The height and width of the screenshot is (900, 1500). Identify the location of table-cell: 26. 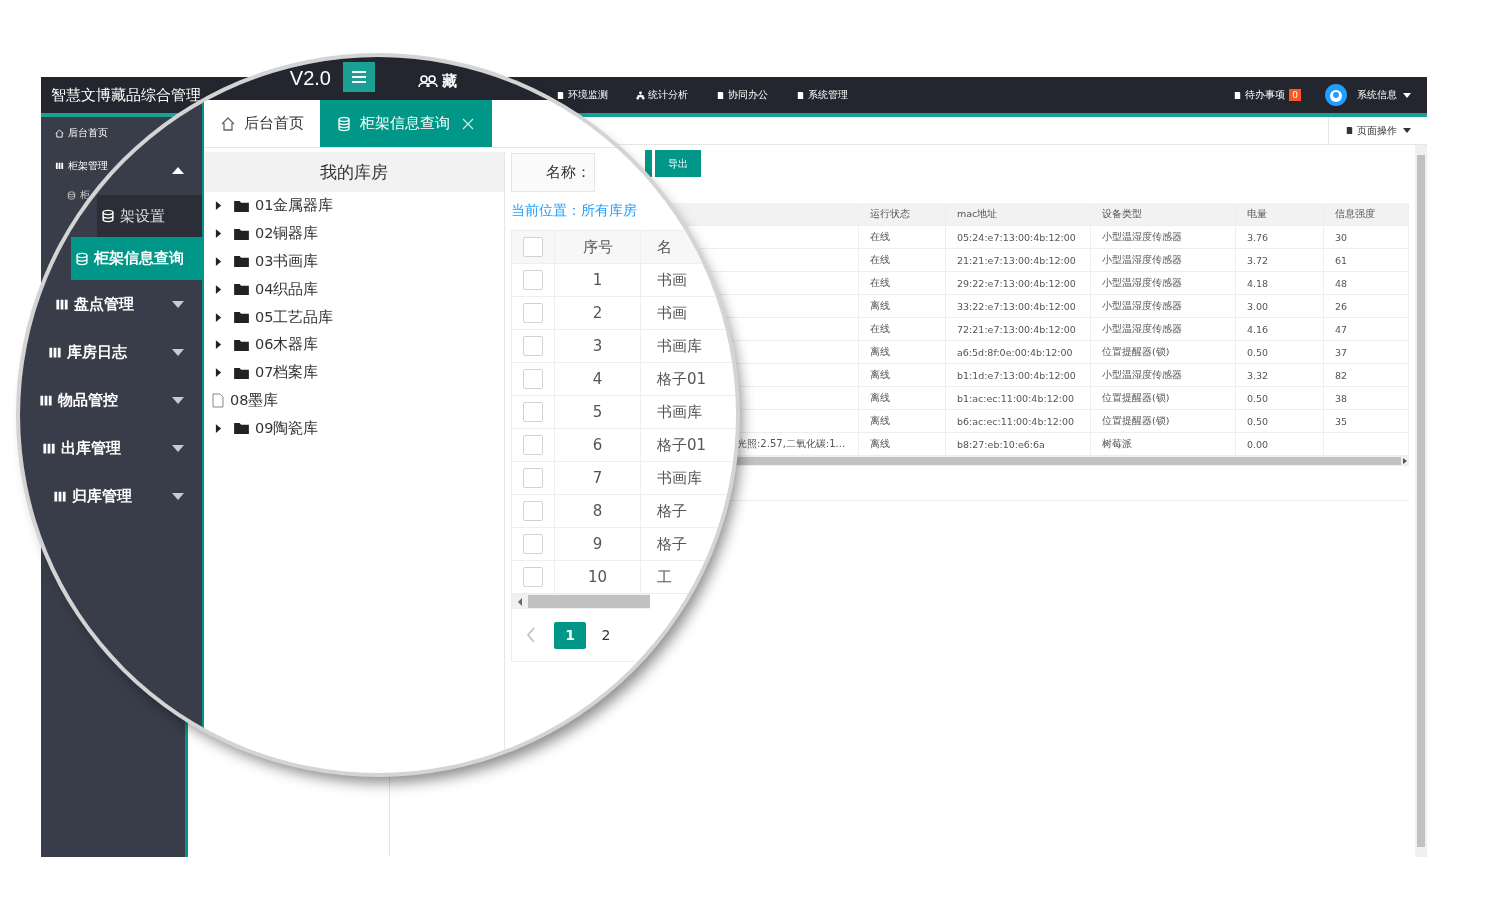
(1341, 306).